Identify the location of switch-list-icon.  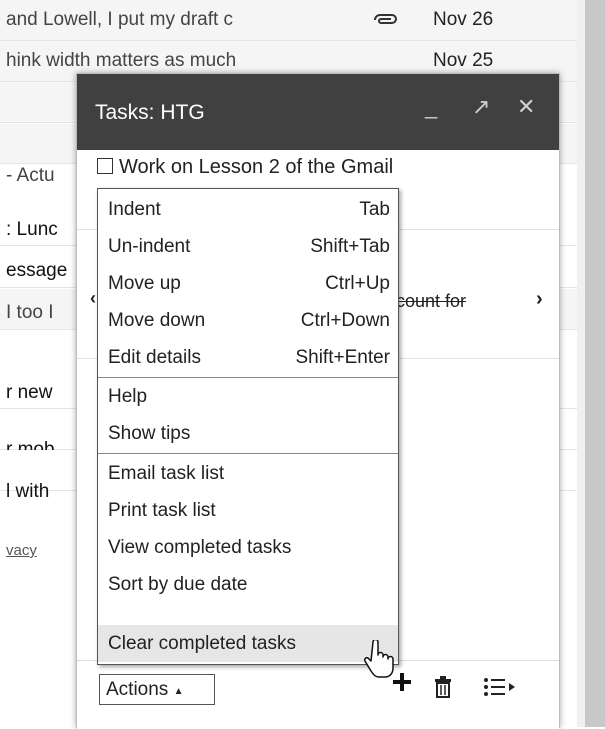
(500, 689).